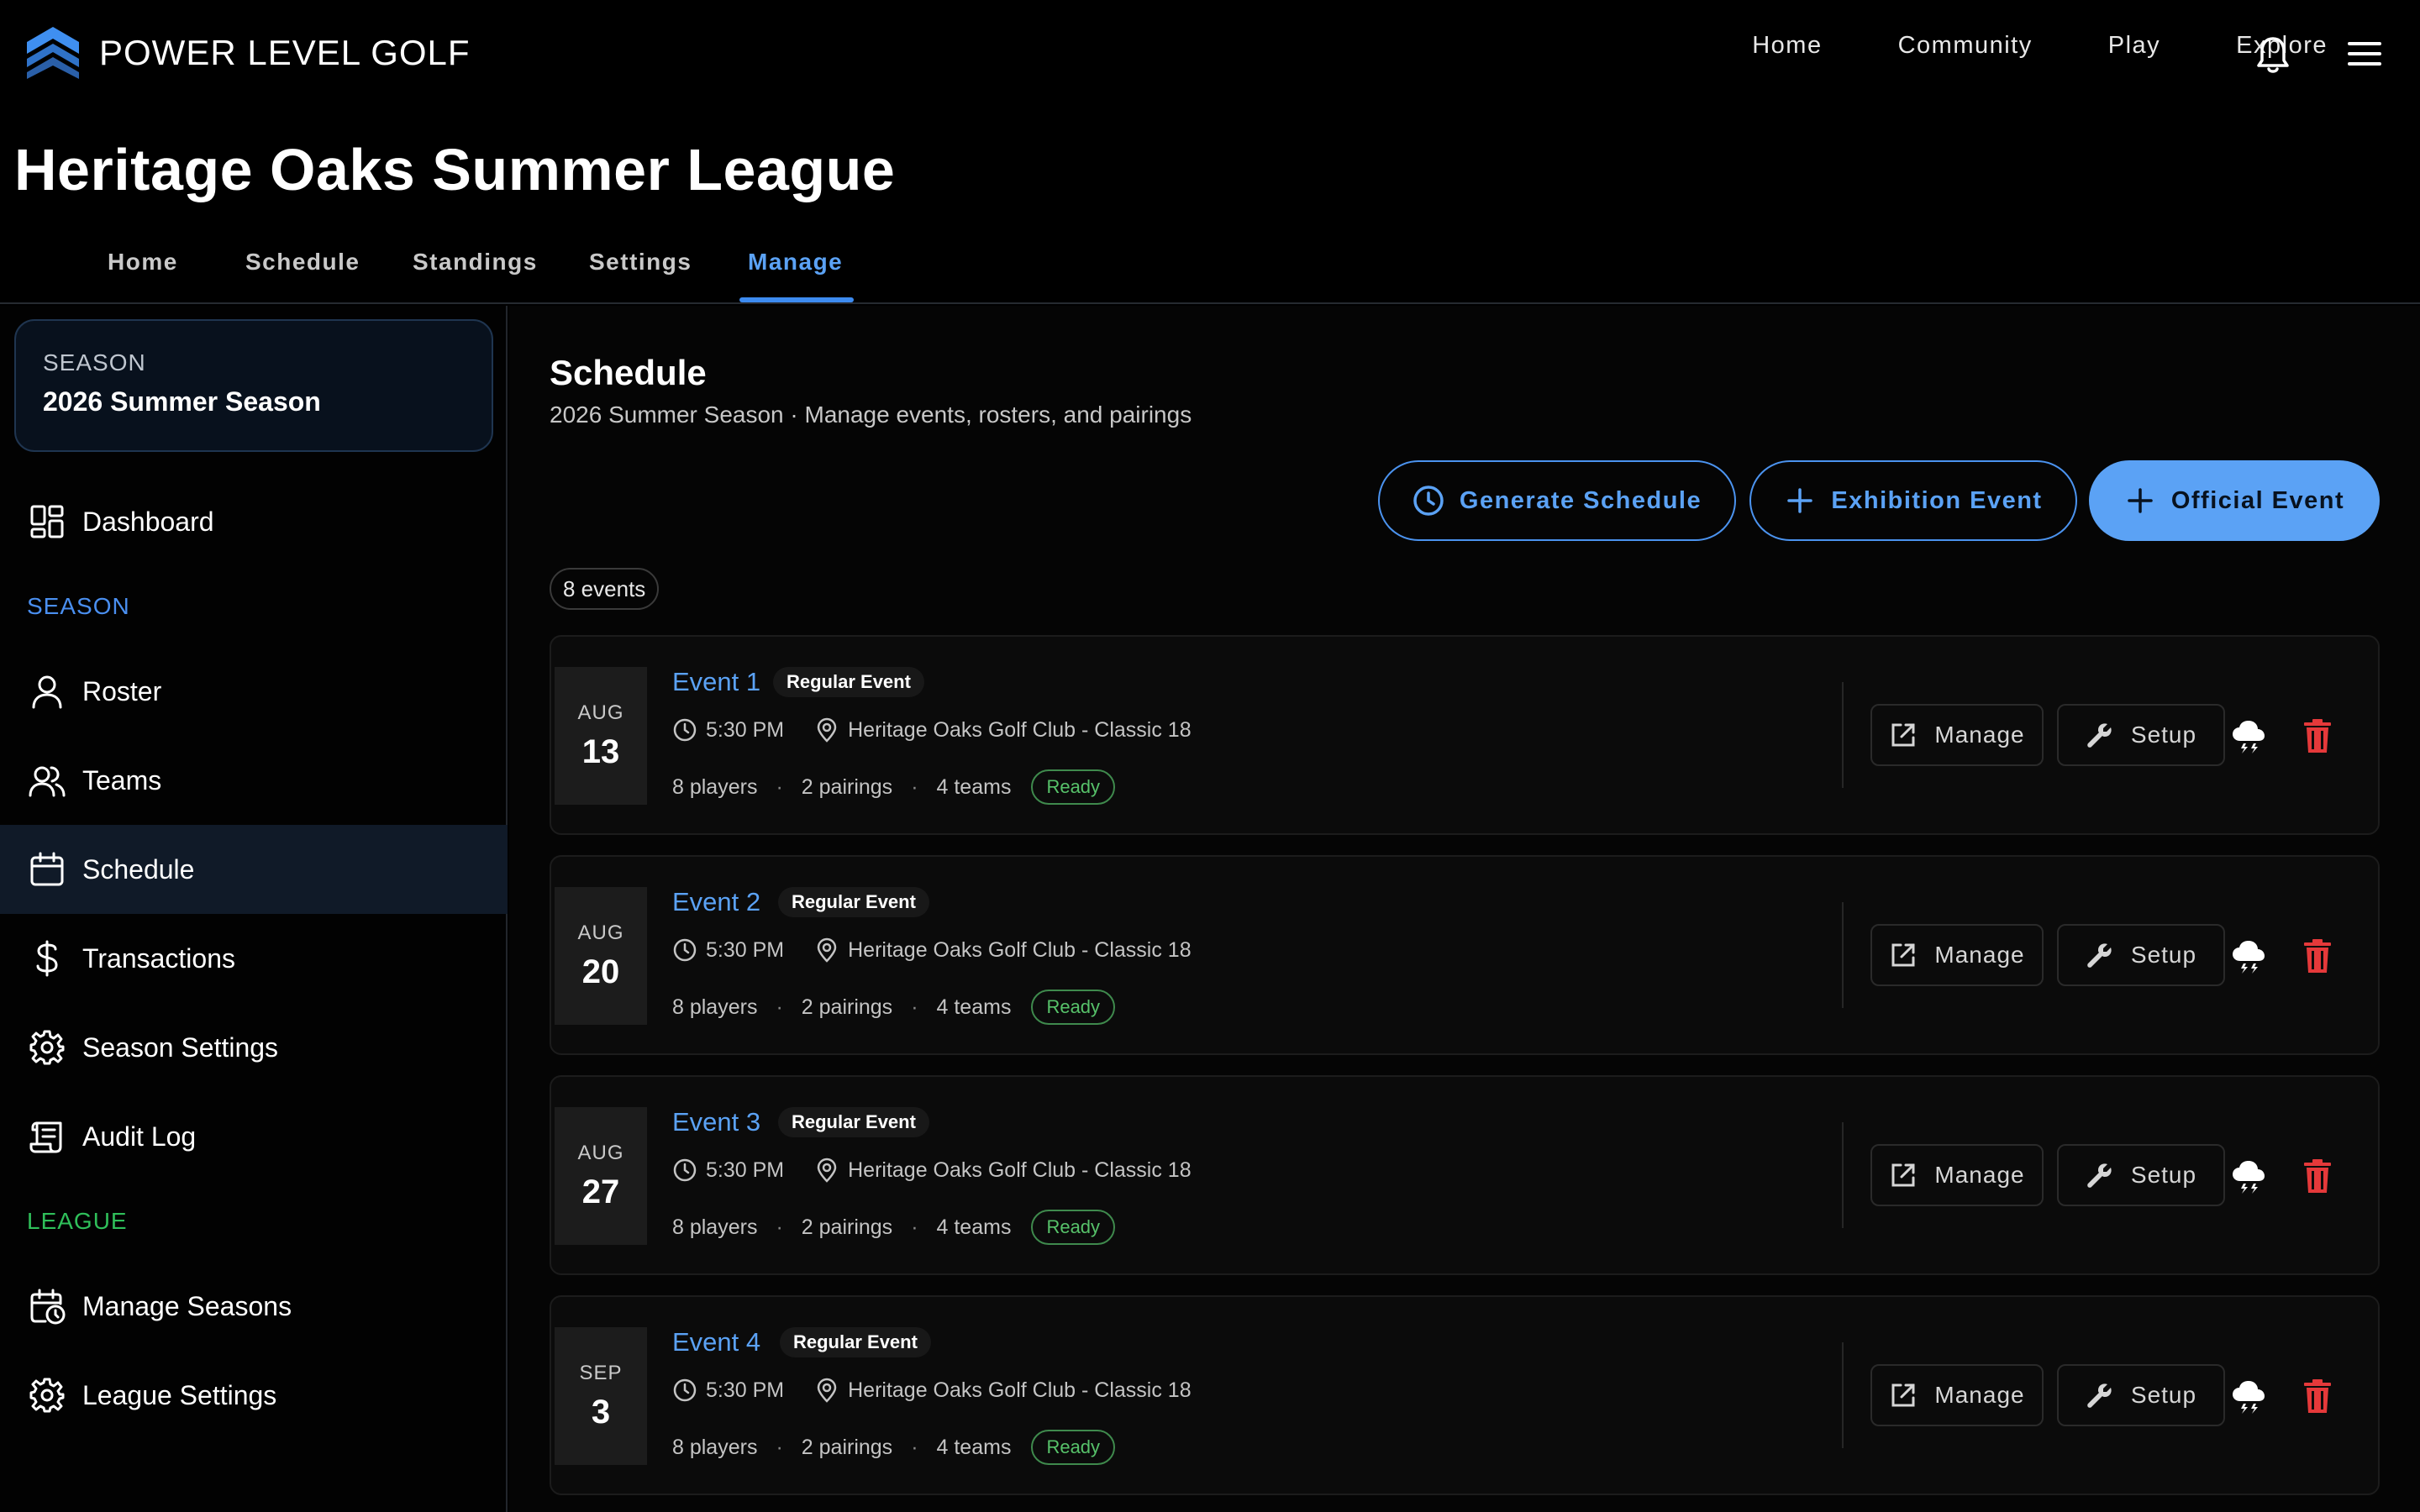  Describe the element at coordinates (605, 589) in the screenshot. I see `event-count-badge: 8 events` at that location.